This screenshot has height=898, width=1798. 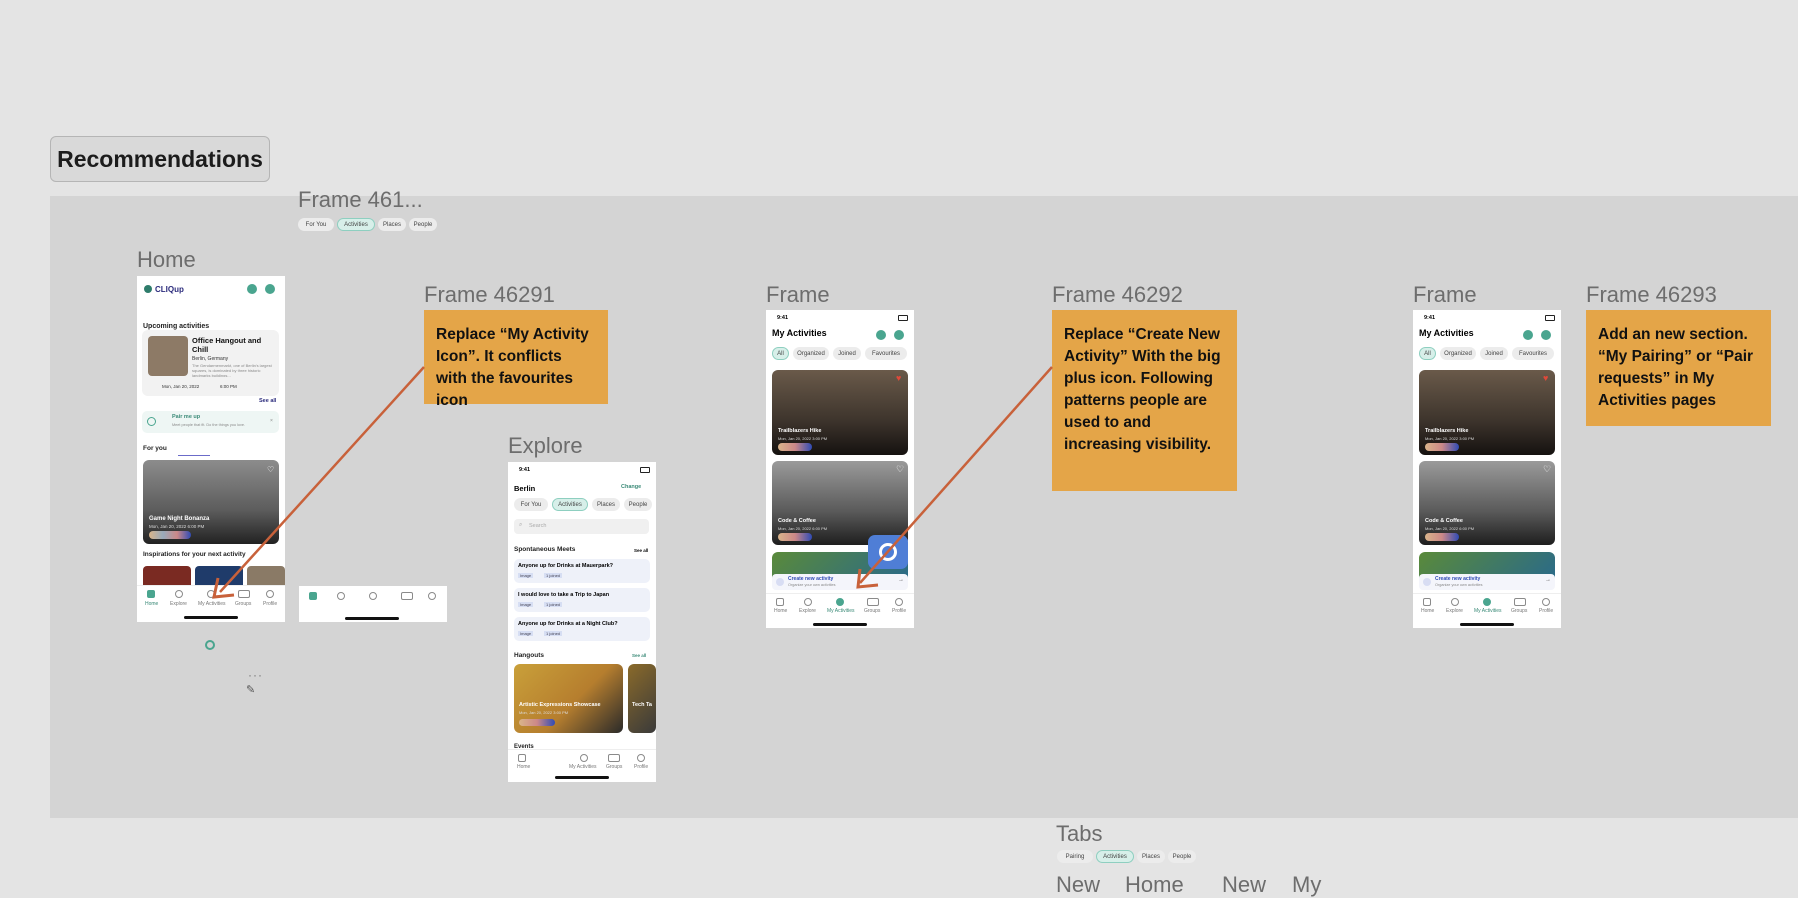 I want to click on arrow-head, so click(x=867, y=578).